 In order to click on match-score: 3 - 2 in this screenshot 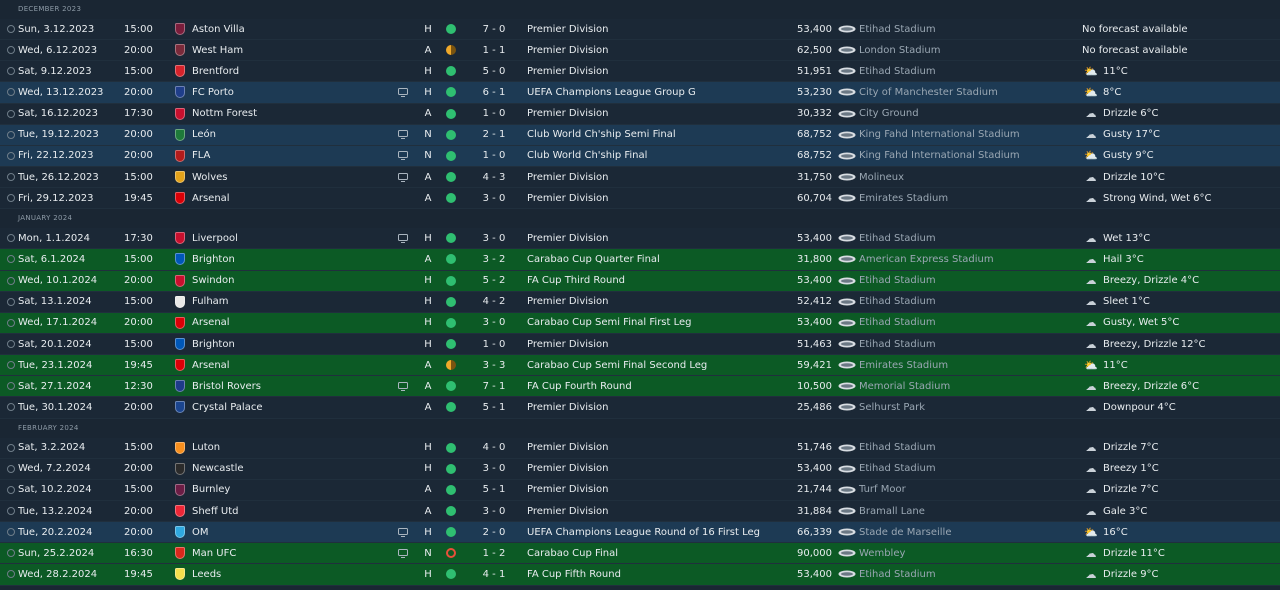, I will do `click(494, 259)`.